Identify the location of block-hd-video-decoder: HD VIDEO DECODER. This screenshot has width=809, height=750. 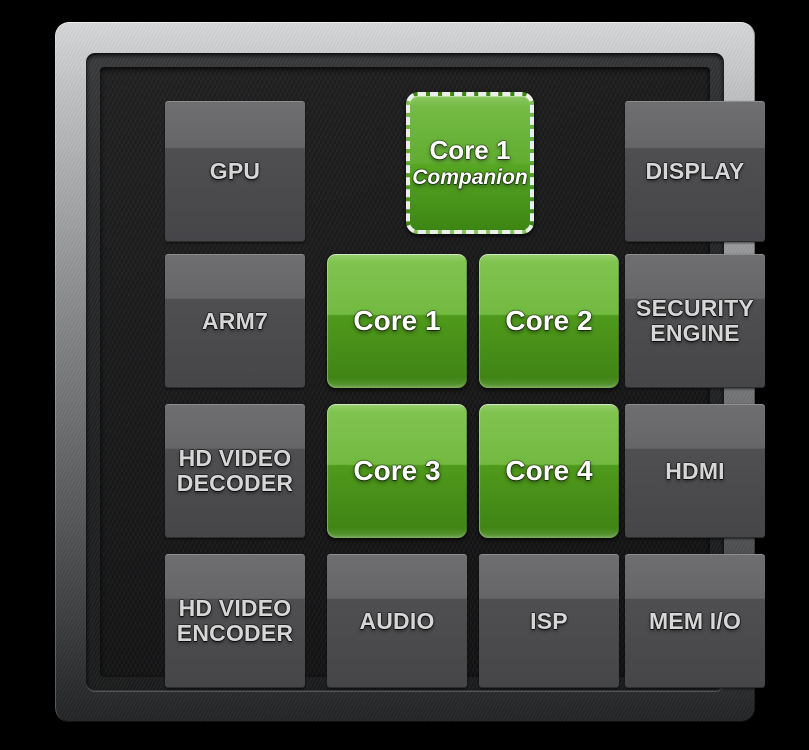
(235, 471).